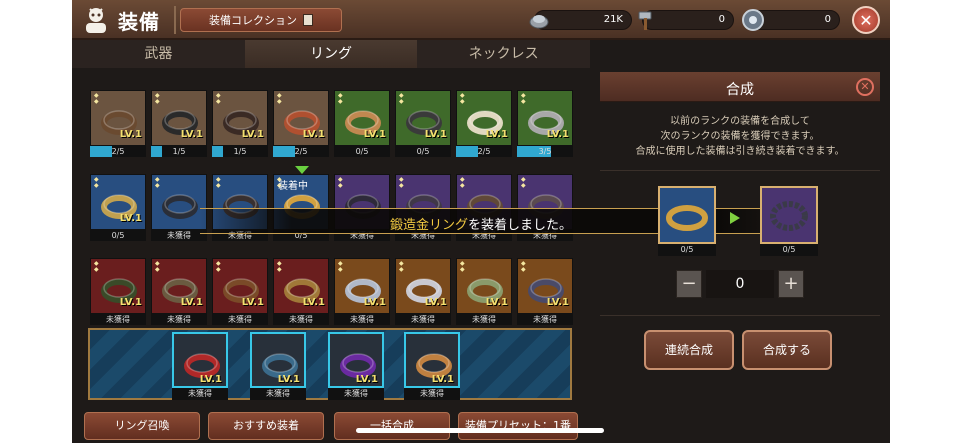 This screenshot has height=443, width=960. Describe the element at coordinates (518, 426) in the screenshot. I see `equipment-preset-button: 装備プリセット：1番` at that location.